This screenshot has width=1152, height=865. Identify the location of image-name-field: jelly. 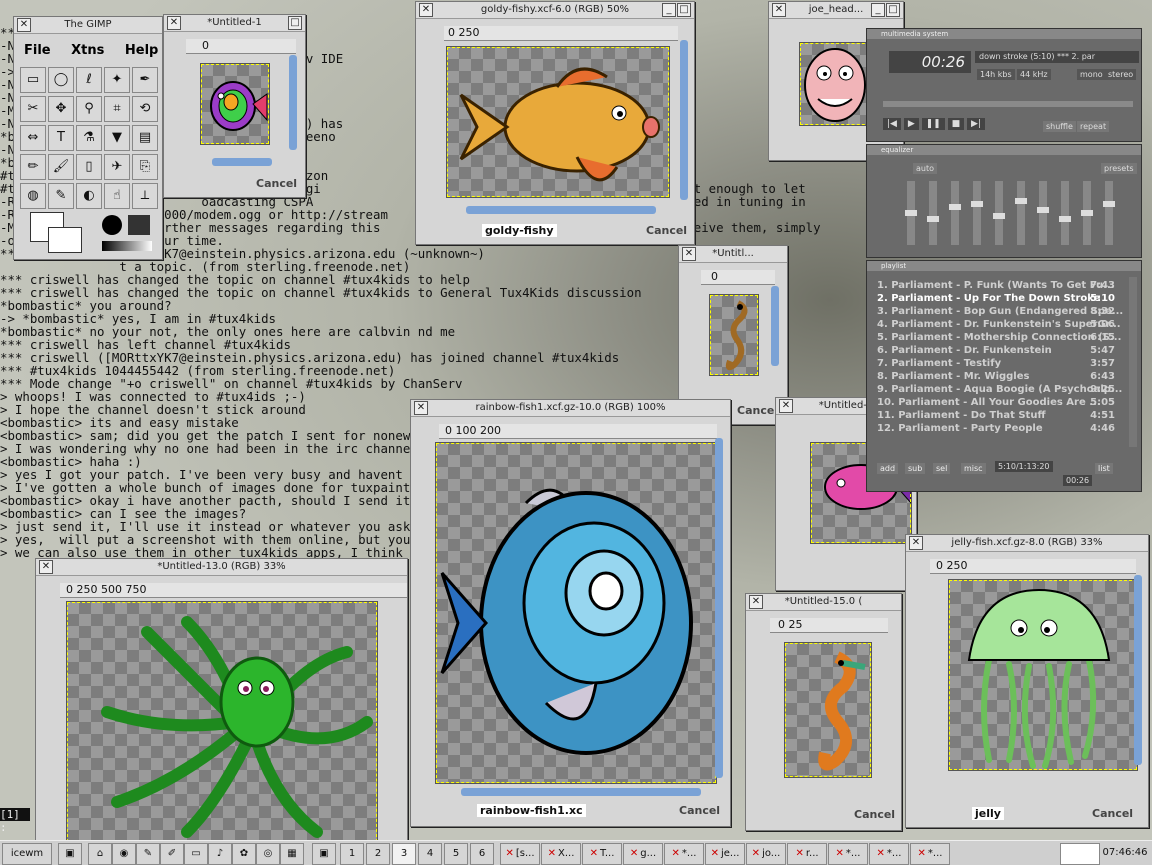
(988, 813).